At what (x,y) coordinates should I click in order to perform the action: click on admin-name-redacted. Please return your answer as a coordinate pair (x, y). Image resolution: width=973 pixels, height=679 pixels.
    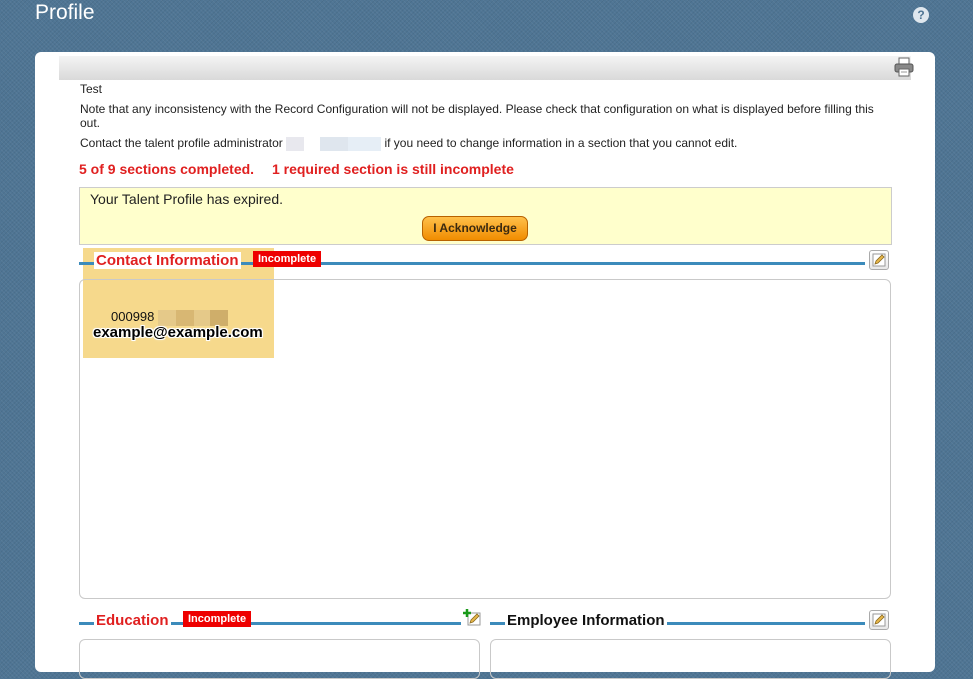
    Looking at the image, I should click on (334, 143).